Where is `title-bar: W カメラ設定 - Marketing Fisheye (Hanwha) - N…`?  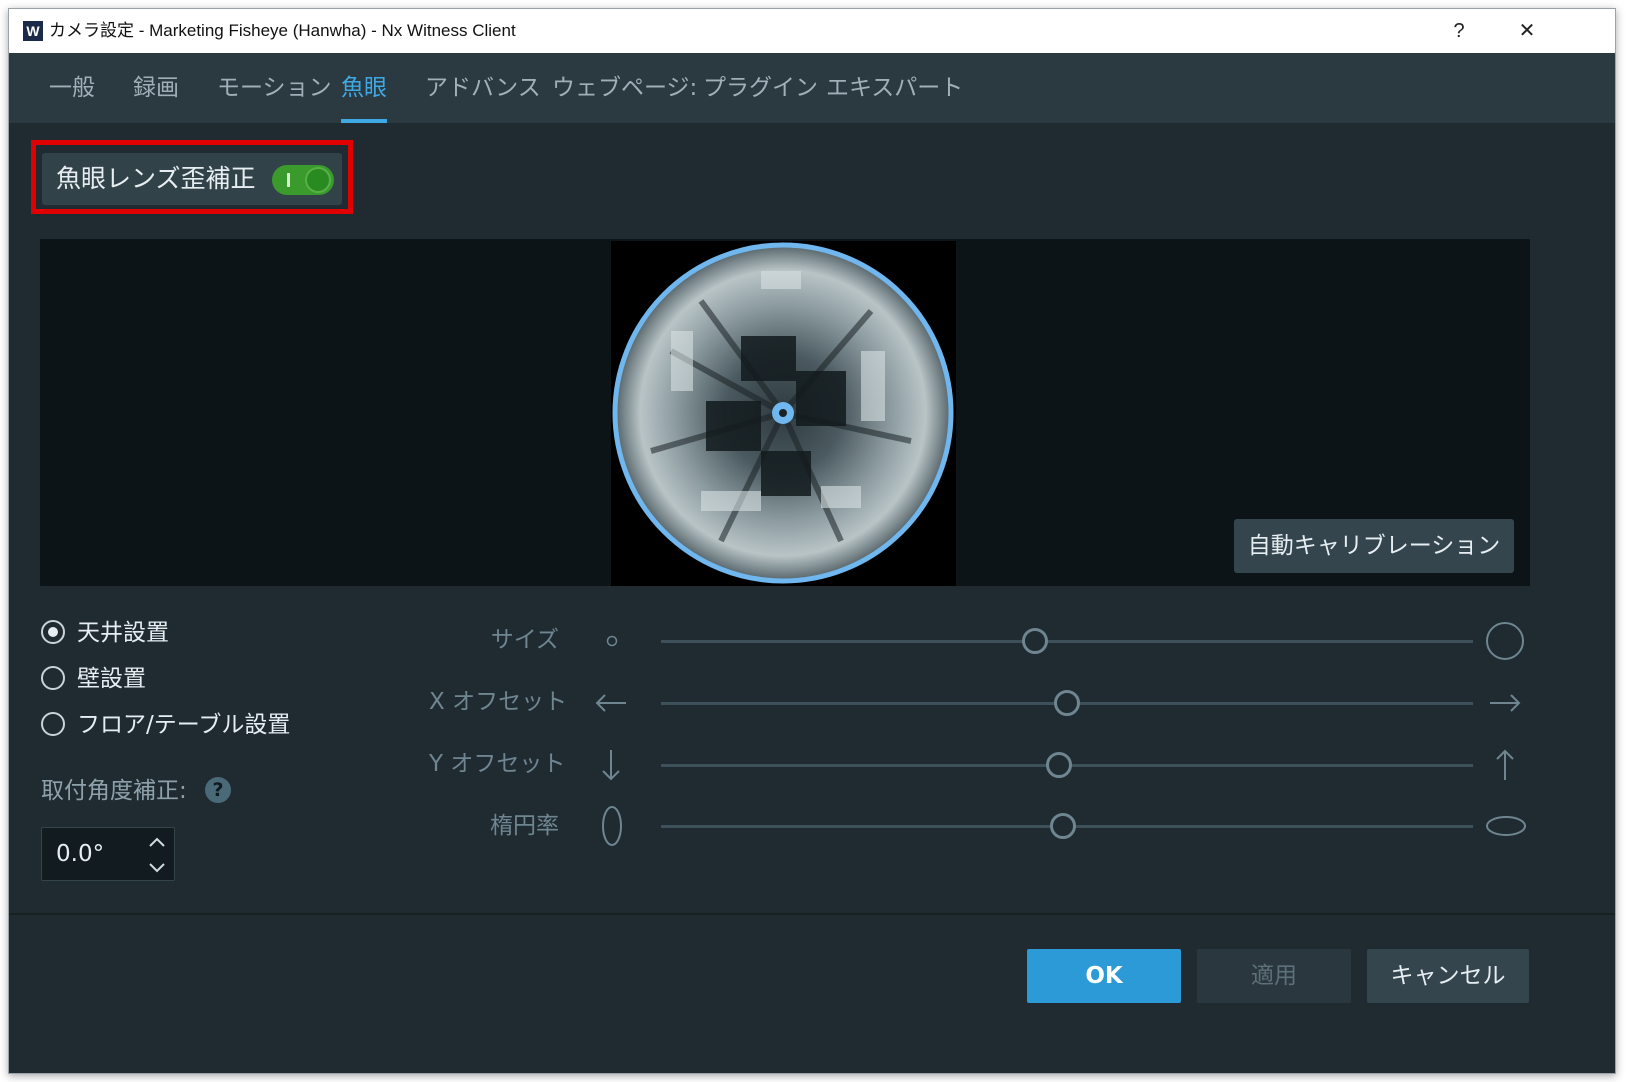 title-bar: W カメラ設定 - Marketing Fisheye (Hanwha) - N… is located at coordinates (812, 31).